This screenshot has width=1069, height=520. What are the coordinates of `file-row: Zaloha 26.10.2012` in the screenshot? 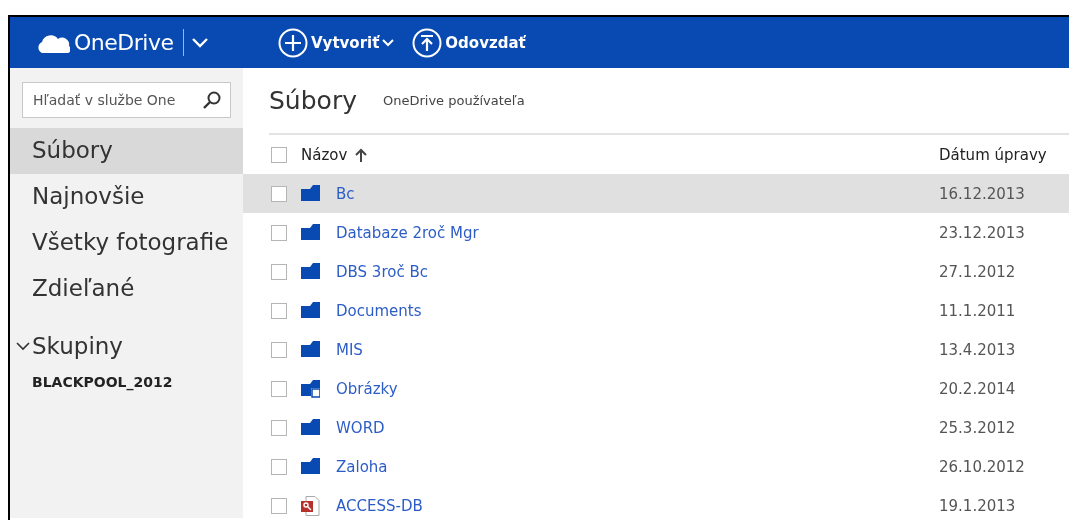 It's located at (656, 466).